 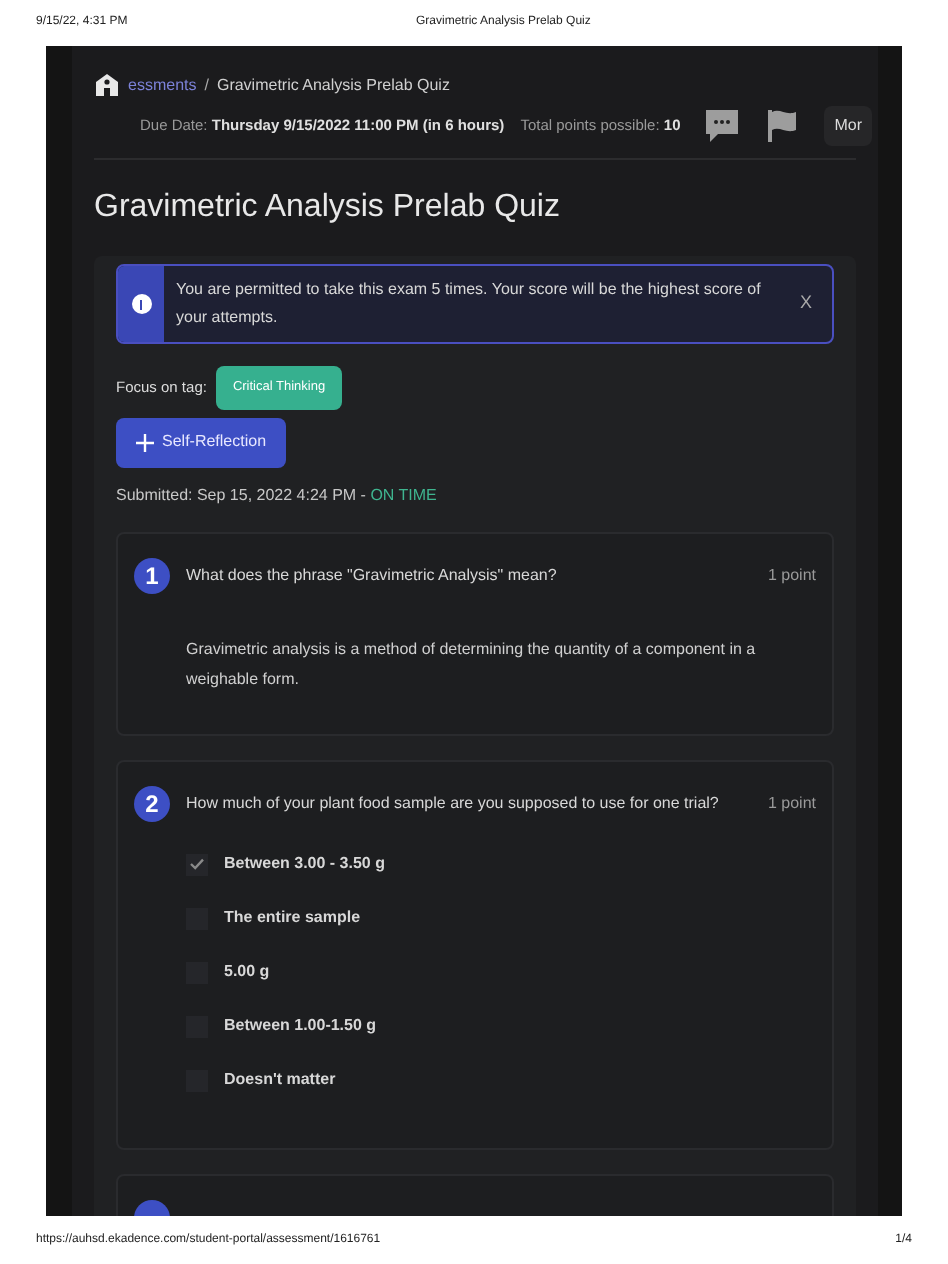 I want to click on info-icon, so click(x=141, y=304).